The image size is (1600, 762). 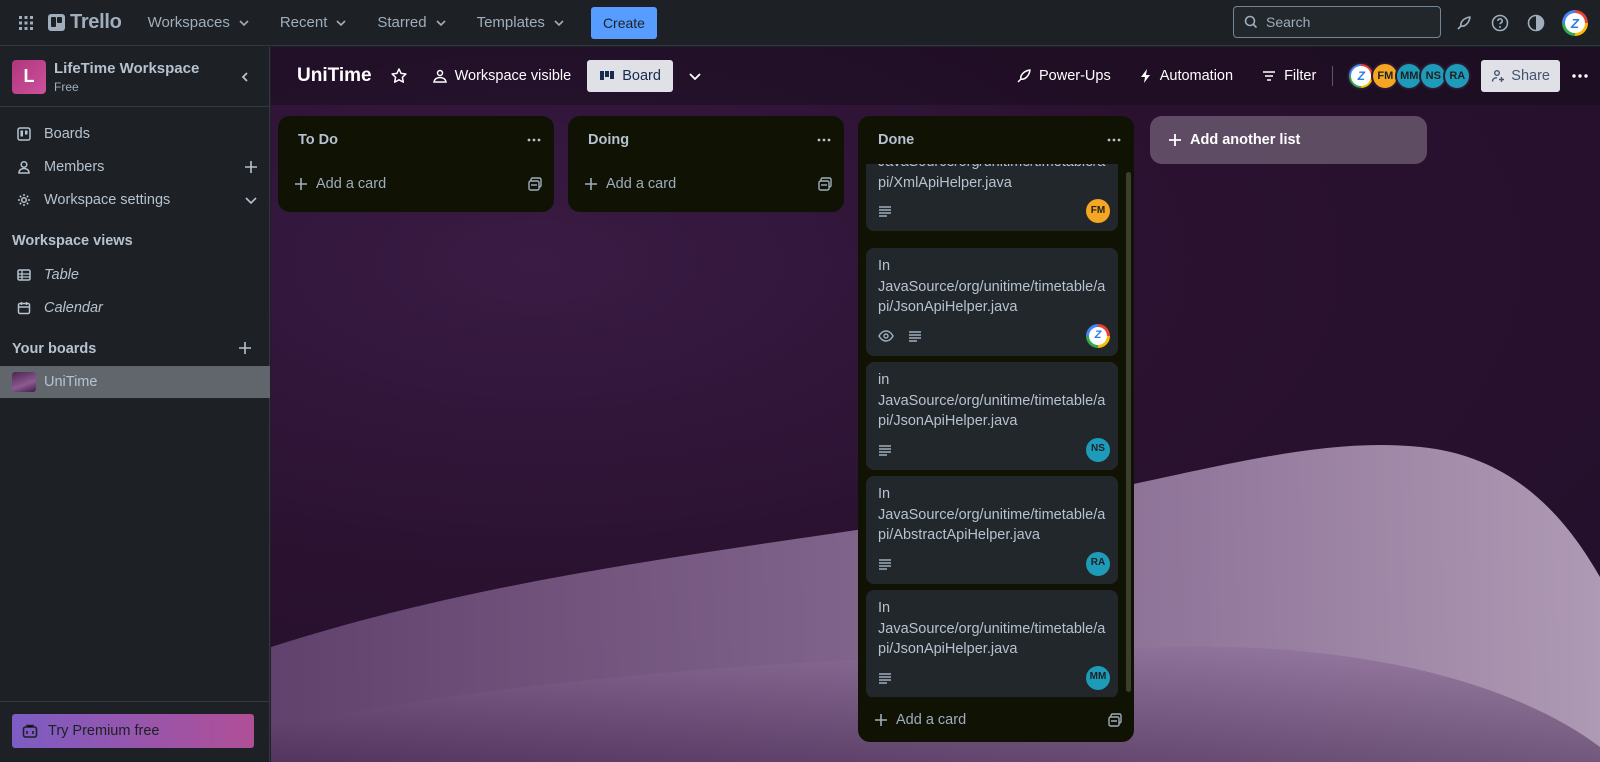 What do you see at coordinates (1409, 76) in the screenshot?
I see `board-members: Z FM MM NS RA` at bounding box center [1409, 76].